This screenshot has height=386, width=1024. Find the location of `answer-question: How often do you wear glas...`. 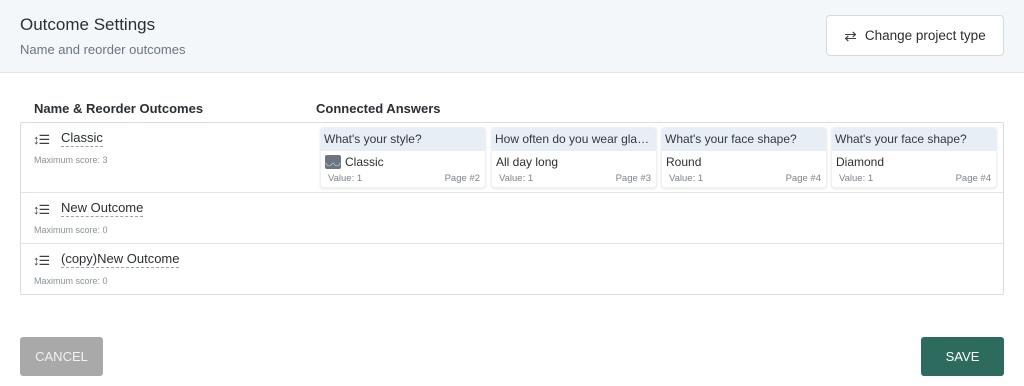

answer-question: How often do you wear glas... is located at coordinates (574, 139).